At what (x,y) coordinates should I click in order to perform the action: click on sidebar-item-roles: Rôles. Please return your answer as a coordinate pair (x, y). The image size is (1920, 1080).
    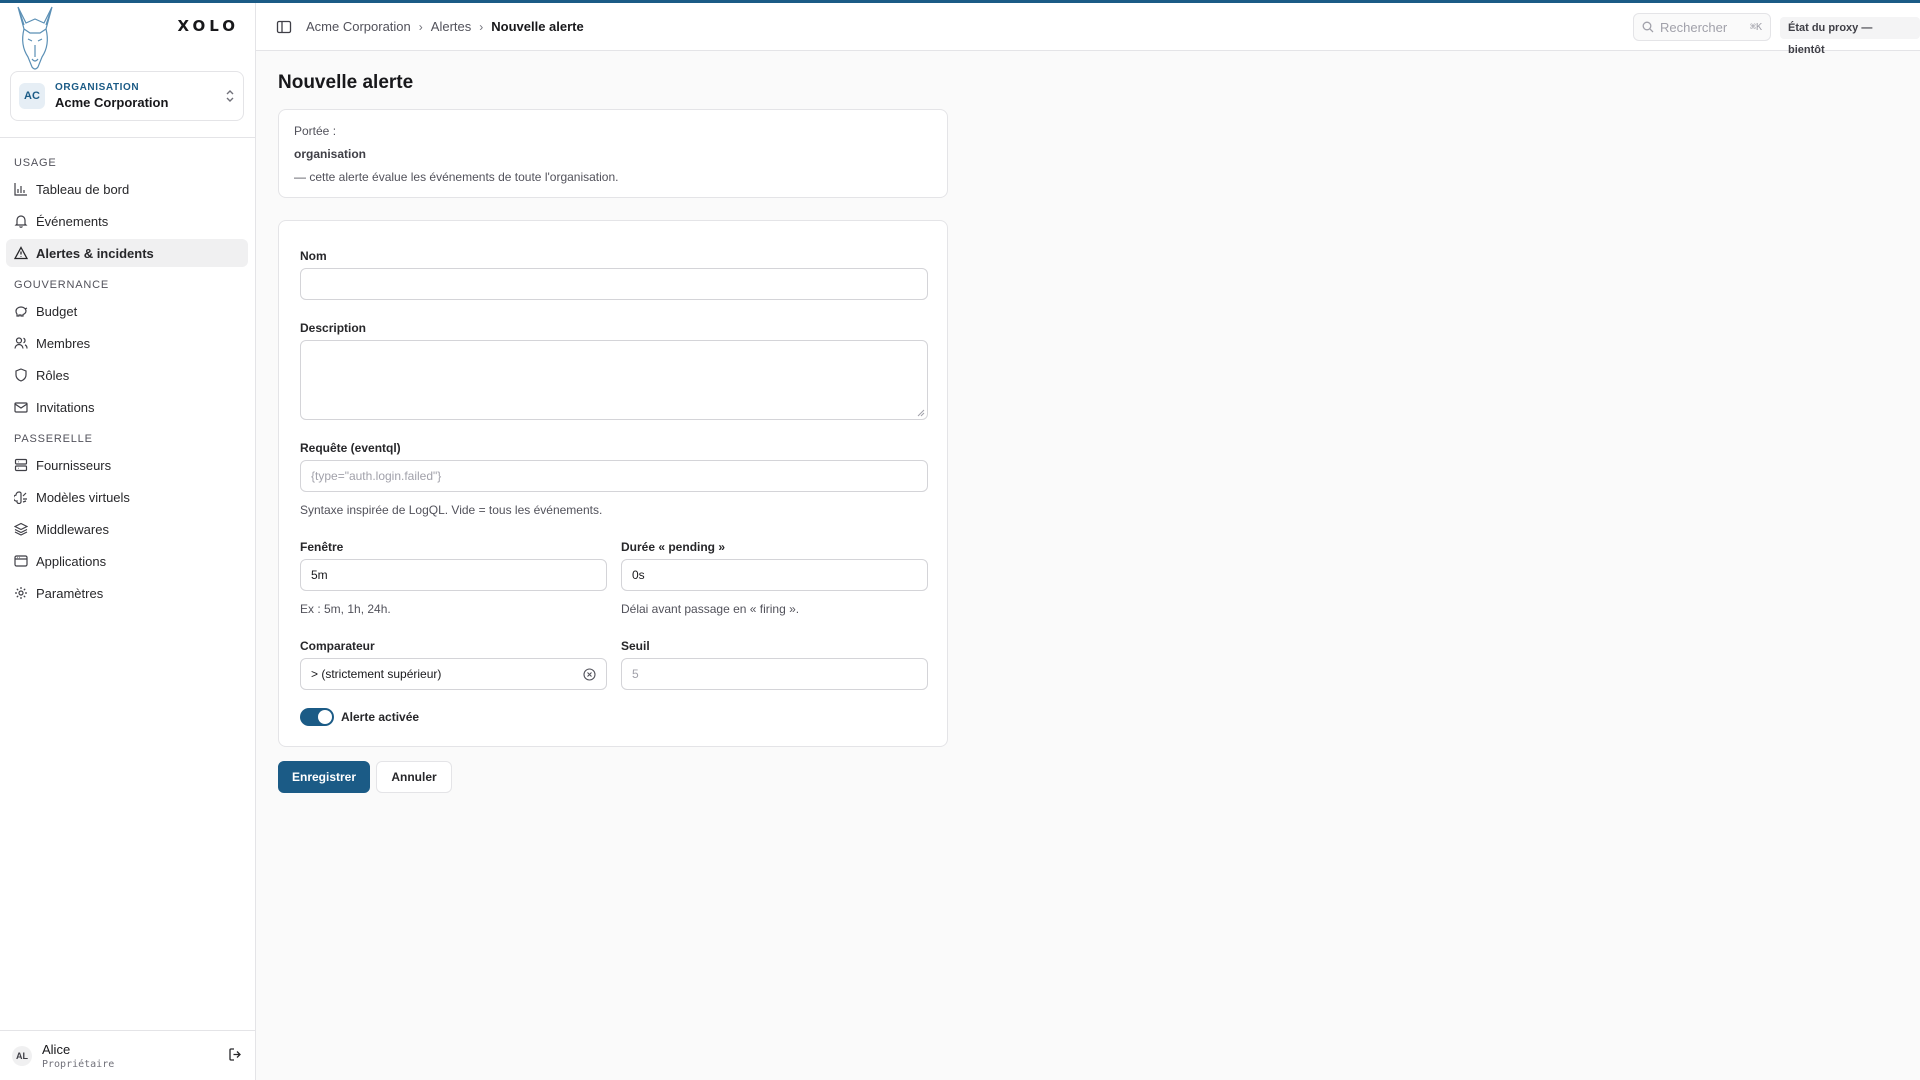
    Looking at the image, I should click on (127, 375).